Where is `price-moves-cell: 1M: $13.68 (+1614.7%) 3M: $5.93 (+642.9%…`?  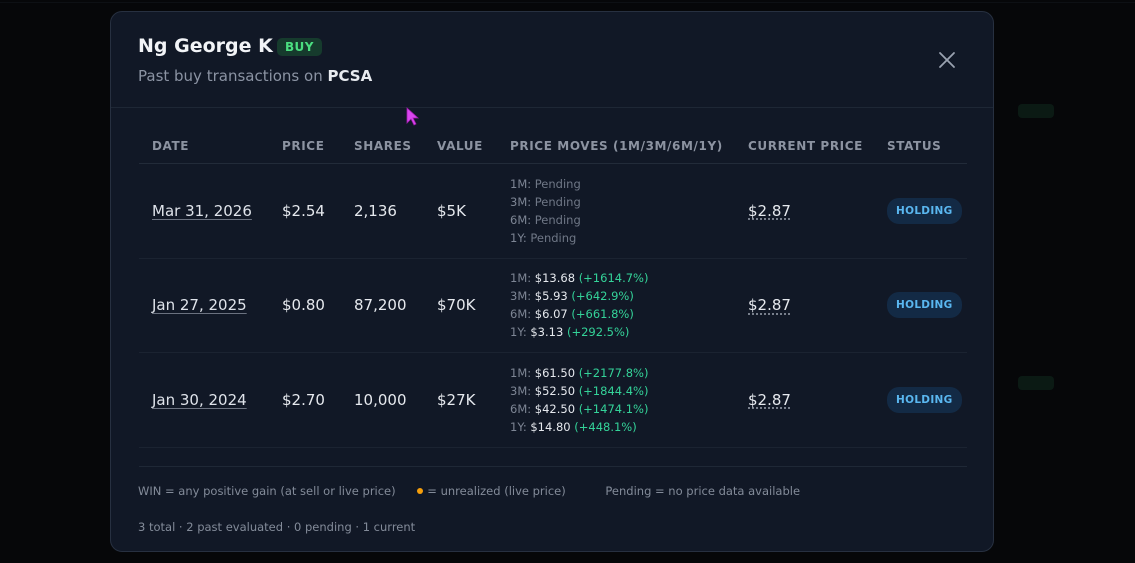 price-moves-cell: 1M: $13.68 (+1614.7%) 3M: $5.93 (+642.9%… is located at coordinates (616, 305).